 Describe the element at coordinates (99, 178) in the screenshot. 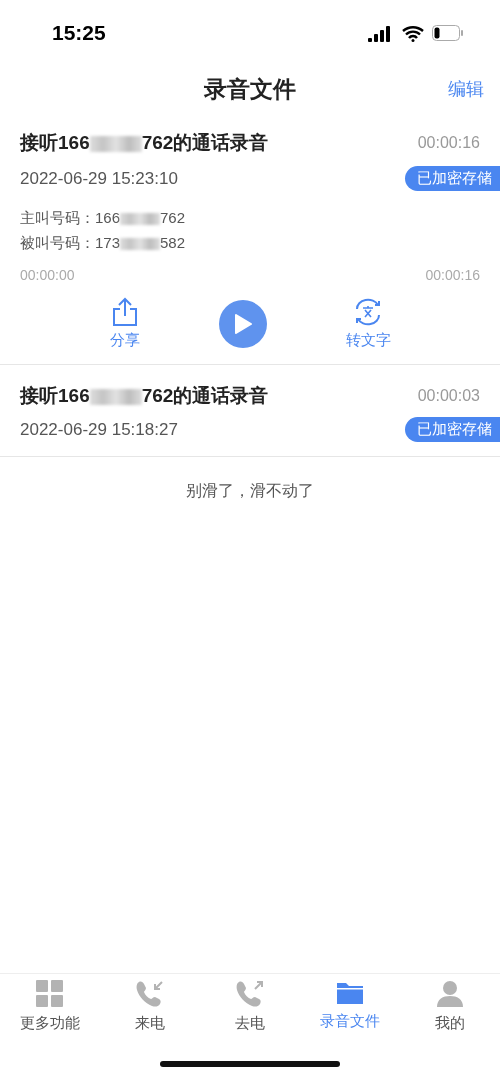

I see `recording-datetime: 2022-06-29 15:23:10` at that location.